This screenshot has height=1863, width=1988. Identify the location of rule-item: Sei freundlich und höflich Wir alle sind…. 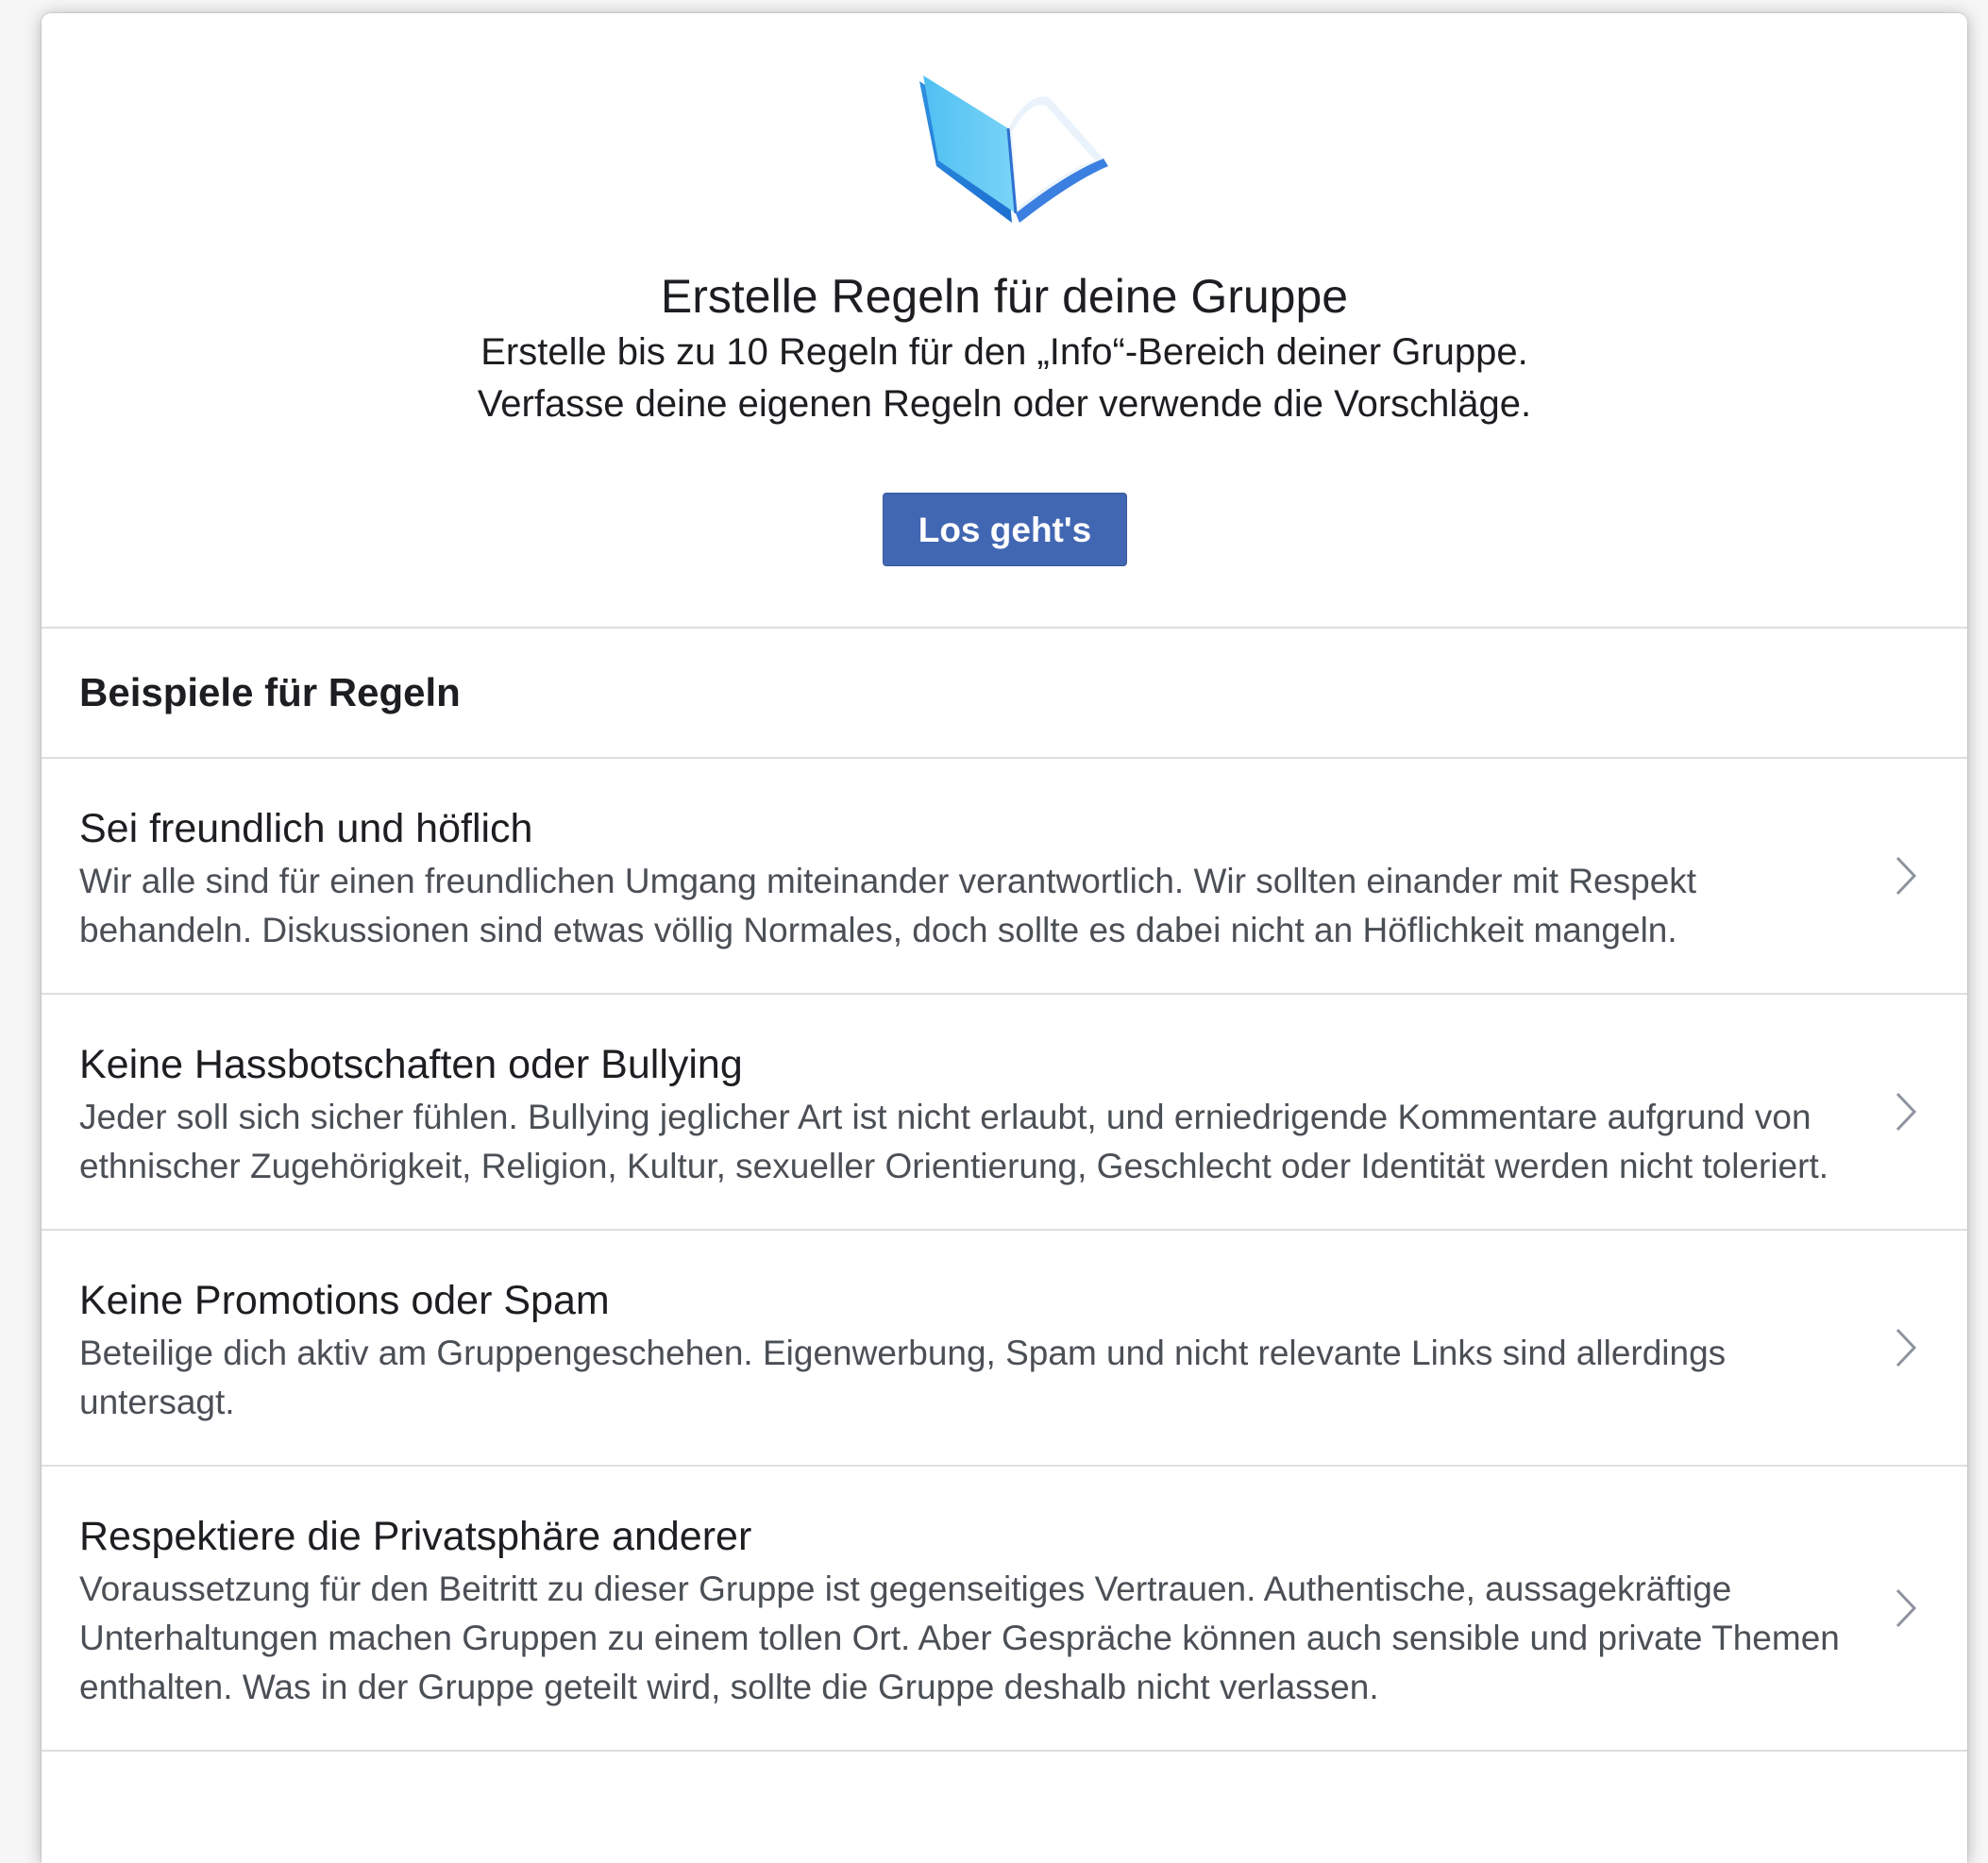
(1004, 877).